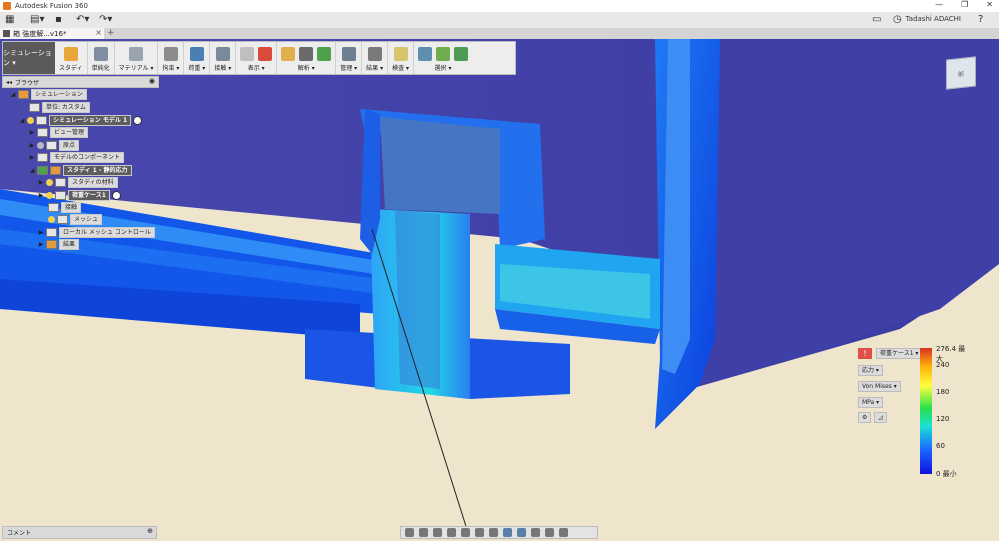 The width and height of the screenshot is (999, 541). What do you see at coordinates (400, 54) in the screenshot?
I see `measure-icon` at bounding box center [400, 54].